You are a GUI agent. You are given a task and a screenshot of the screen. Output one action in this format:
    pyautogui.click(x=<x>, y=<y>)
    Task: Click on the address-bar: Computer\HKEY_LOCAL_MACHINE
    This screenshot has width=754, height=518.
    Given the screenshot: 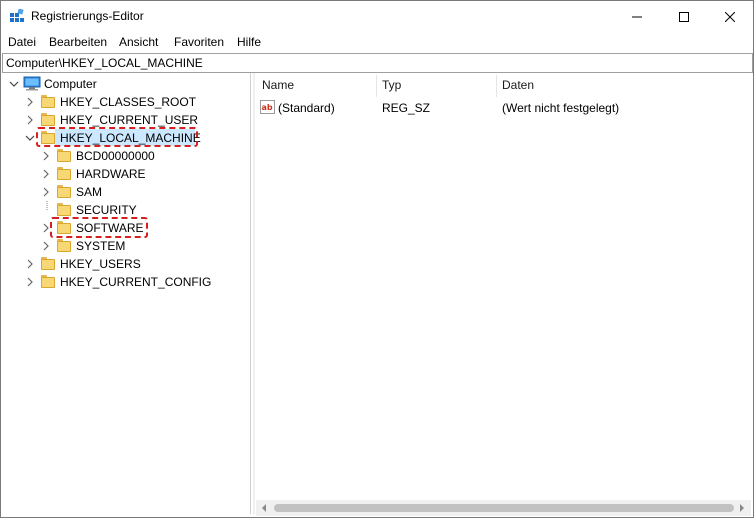 What is the action you would take?
    pyautogui.click(x=377, y=63)
    